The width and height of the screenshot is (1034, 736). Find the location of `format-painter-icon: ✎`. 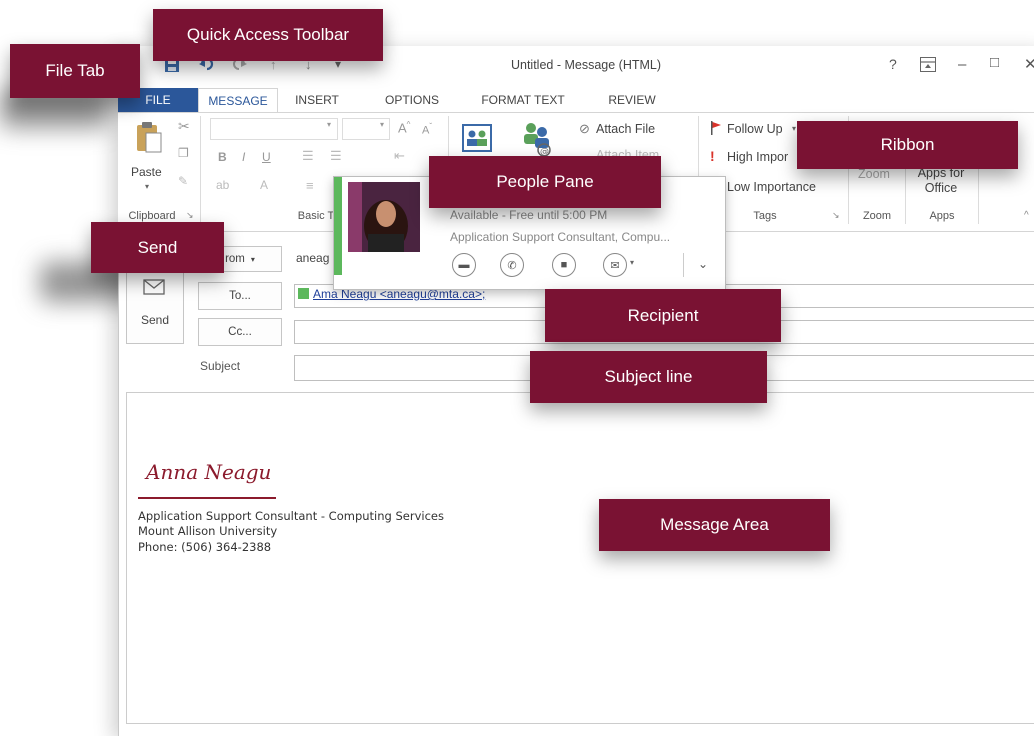

format-painter-icon: ✎ is located at coordinates (183, 181).